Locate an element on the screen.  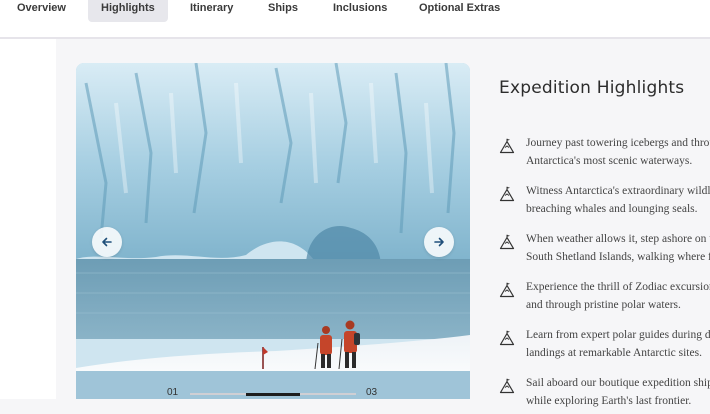
pager-progress-track is located at coordinates (273, 394).